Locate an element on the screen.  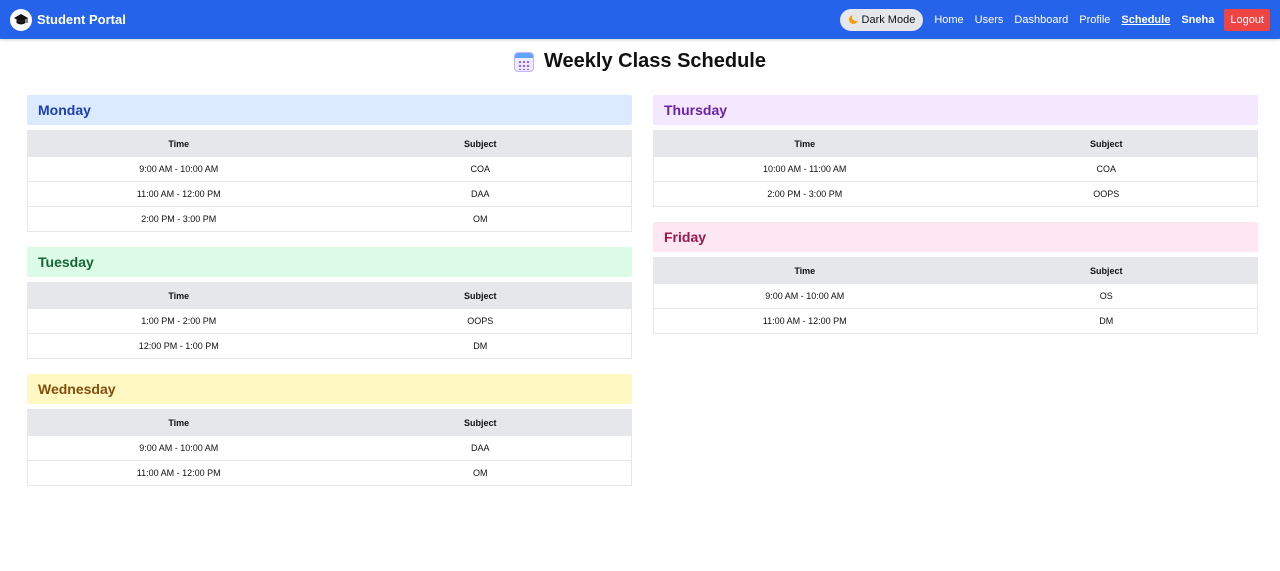
nav-link-schedule: Schedule is located at coordinates (1145, 20).